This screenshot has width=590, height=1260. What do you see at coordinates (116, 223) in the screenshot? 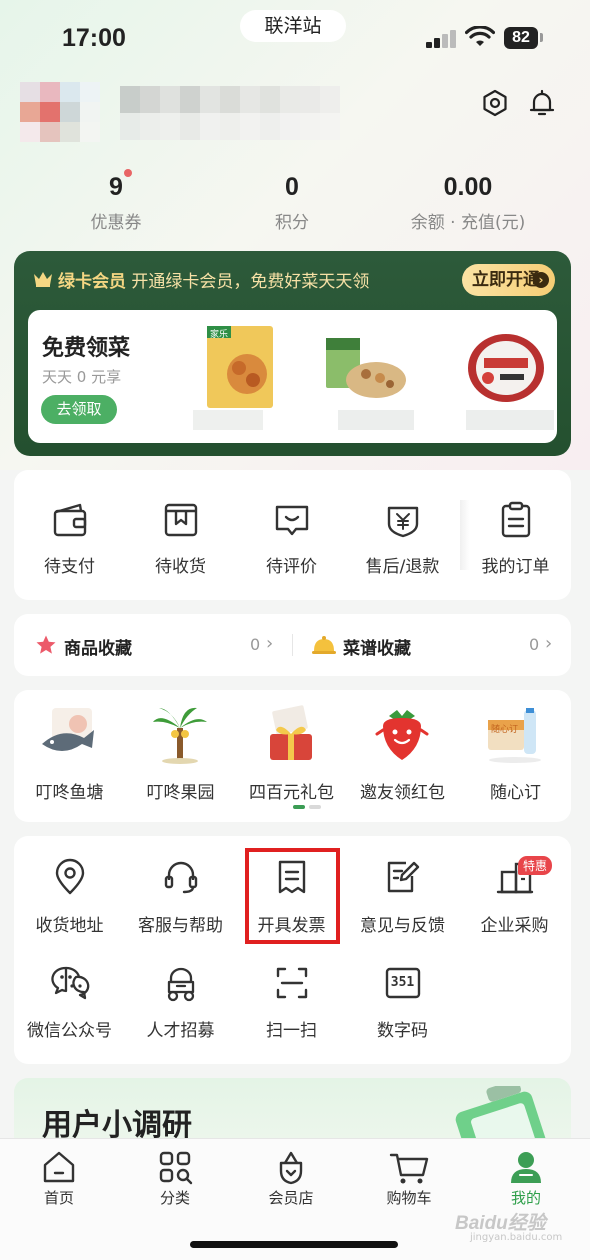
I see `coupon-label: 优惠券` at bounding box center [116, 223].